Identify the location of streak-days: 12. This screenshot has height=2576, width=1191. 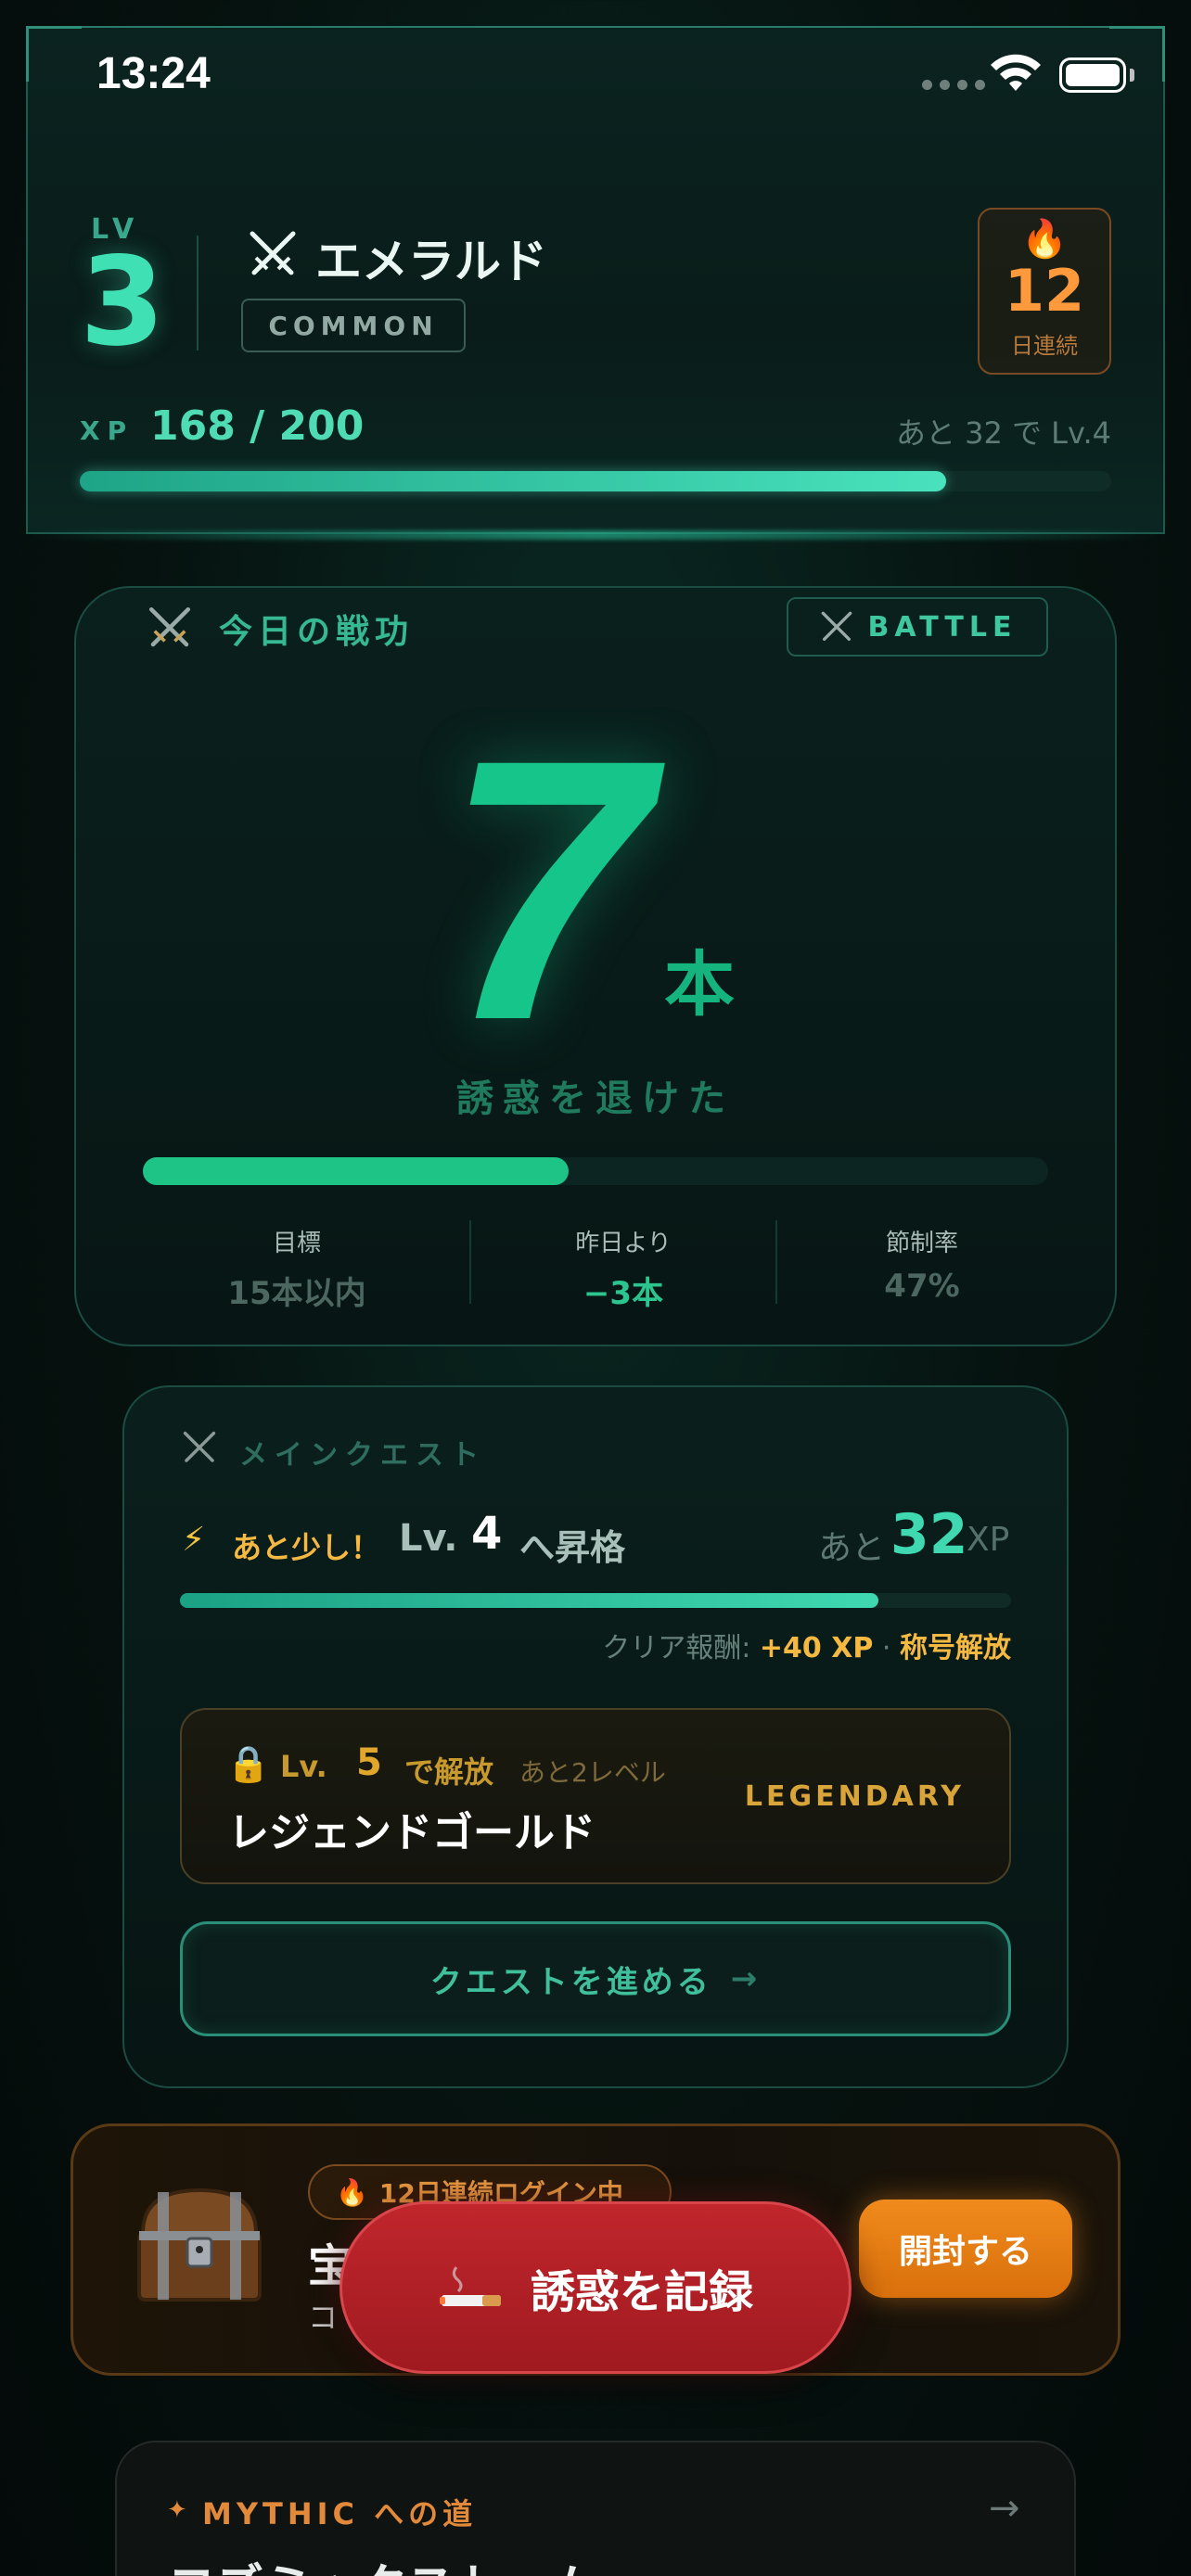
(1044, 291).